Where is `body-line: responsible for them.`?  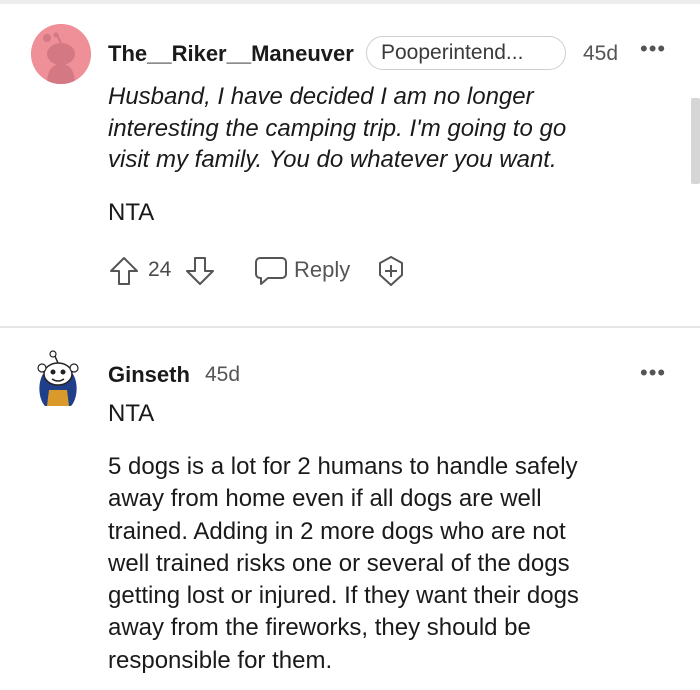
body-line: responsible for them. is located at coordinates (220, 660).